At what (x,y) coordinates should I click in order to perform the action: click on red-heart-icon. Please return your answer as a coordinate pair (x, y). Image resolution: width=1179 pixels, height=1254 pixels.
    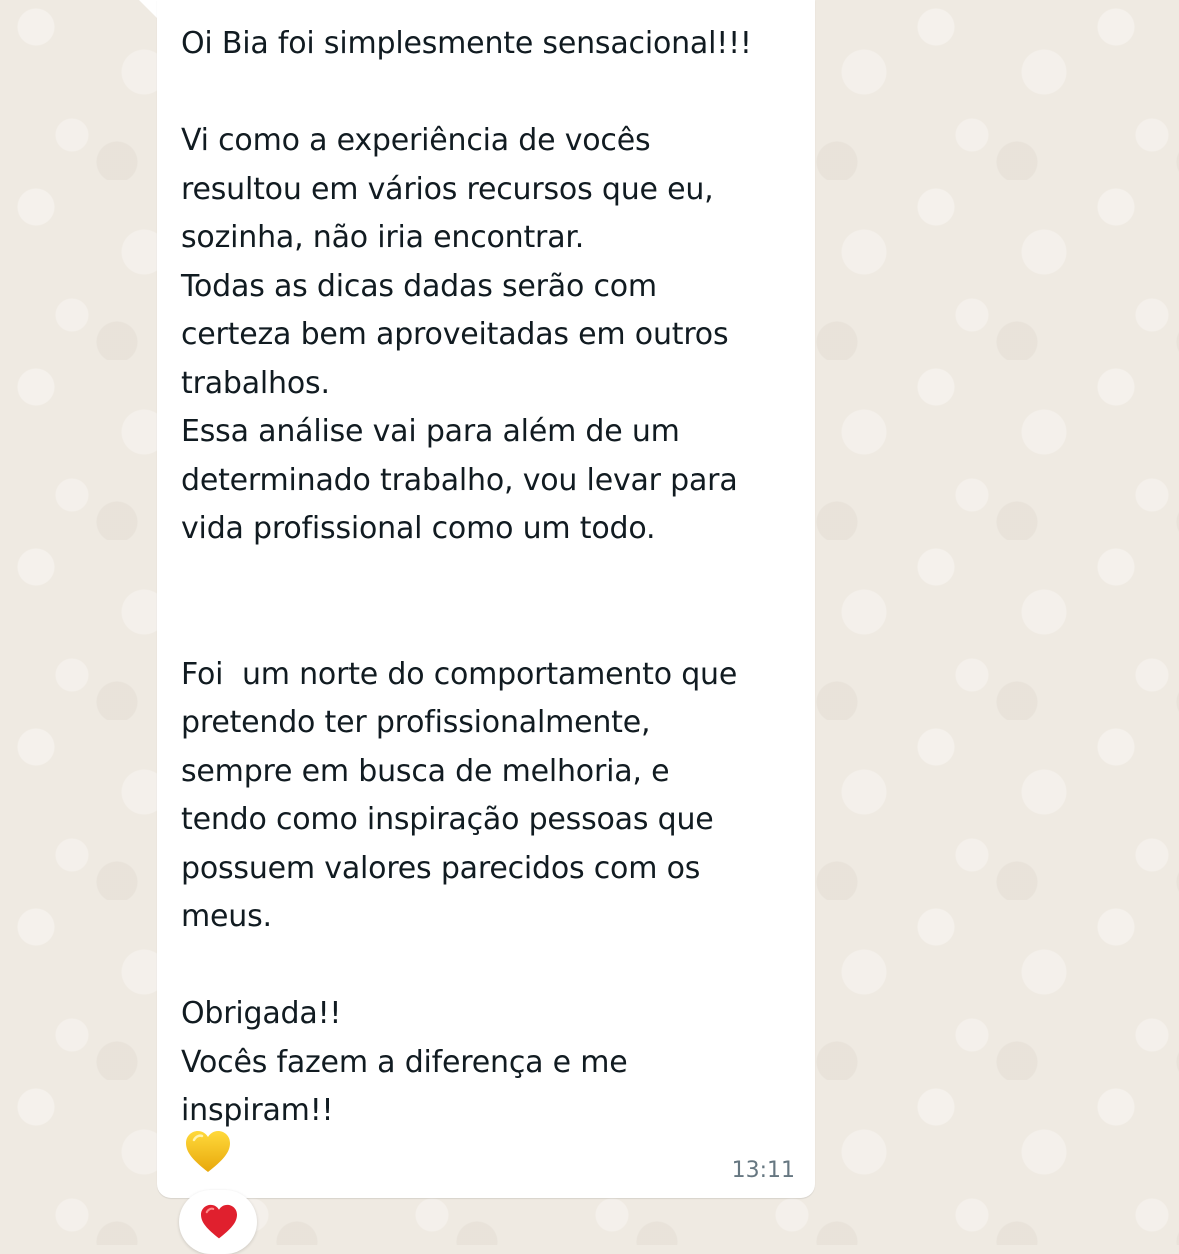
    Looking at the image, I should click on (219, 1221).